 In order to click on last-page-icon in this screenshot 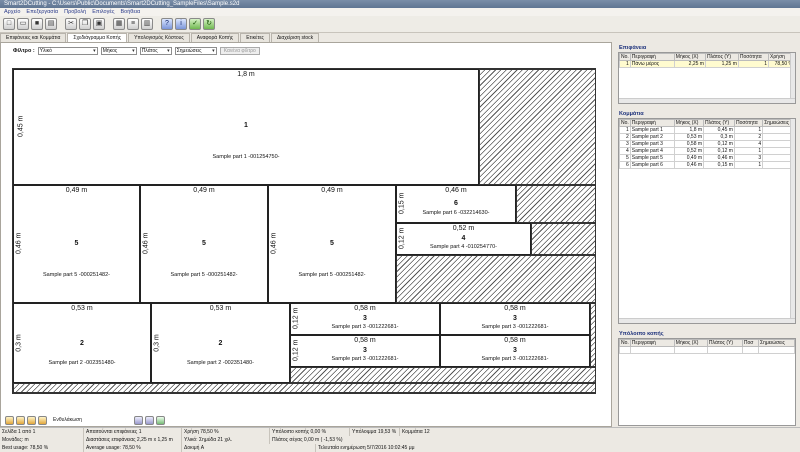, I will do `click(42, 420)`.